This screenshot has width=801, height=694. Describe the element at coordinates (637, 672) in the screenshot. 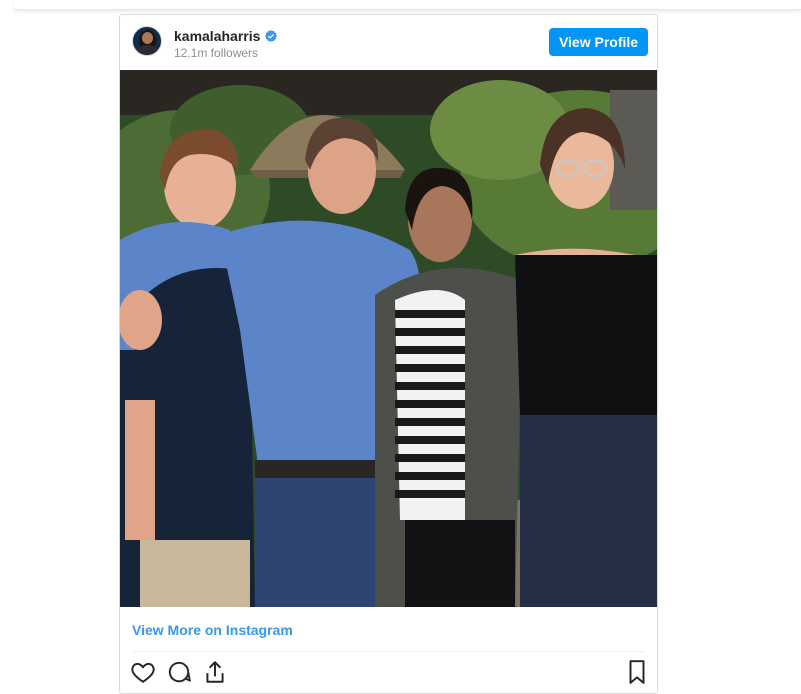

I see `bookmark-icon` at that location.